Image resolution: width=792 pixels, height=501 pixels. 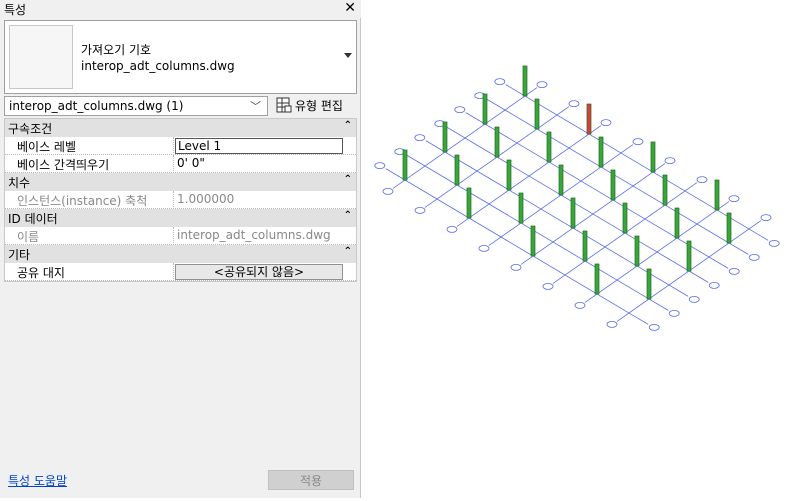 I want to click on base-offset-value: 0' 0", so click(x=191, y=163).